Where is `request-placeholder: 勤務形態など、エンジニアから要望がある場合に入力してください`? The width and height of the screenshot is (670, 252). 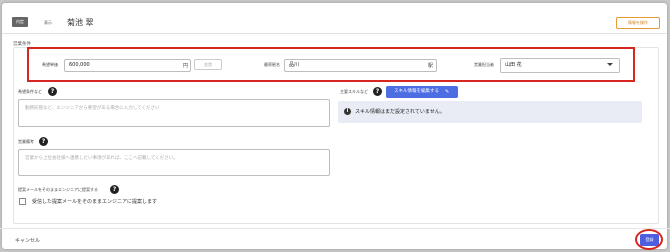
request-placeholder: 勤務形態など、エンジニアから要望がある場合に入力してください is located at coordinates (92, 108).